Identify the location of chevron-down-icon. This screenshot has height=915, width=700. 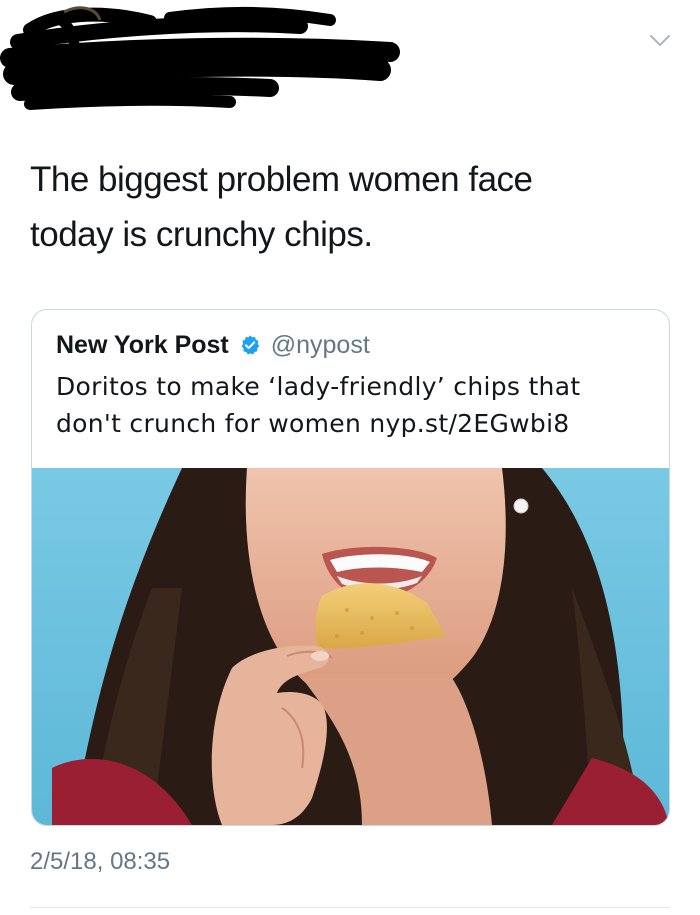
(660, 41).